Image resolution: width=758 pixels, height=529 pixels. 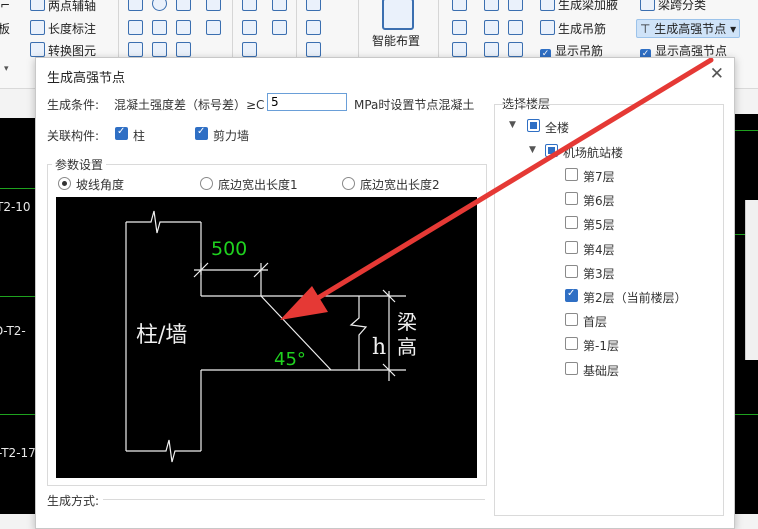 I want to click on edge-width1-radio, so click(x=206, y=183).